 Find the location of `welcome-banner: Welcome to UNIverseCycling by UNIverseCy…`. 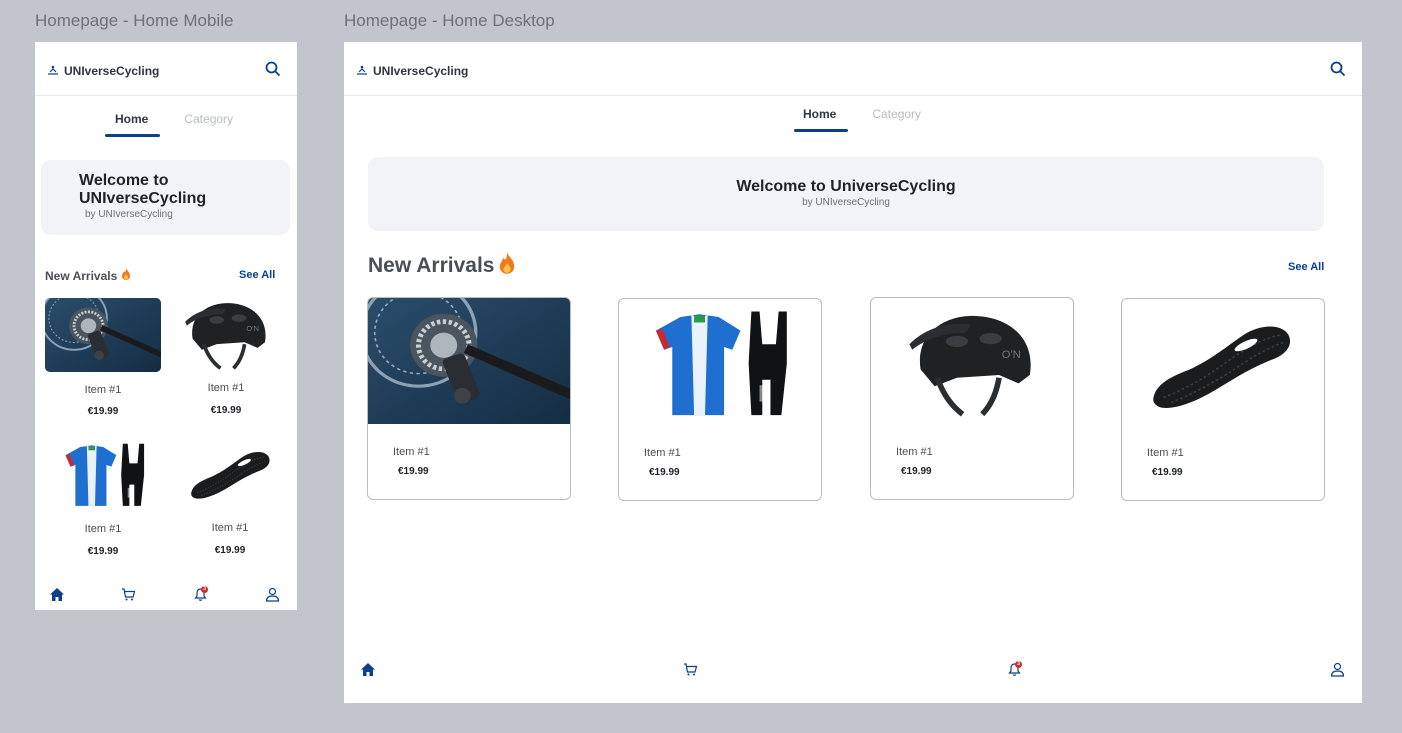

welcome-banner: Welcome to UNIverseCycling by UNIverseCy… is located at coordinates (165, 197).